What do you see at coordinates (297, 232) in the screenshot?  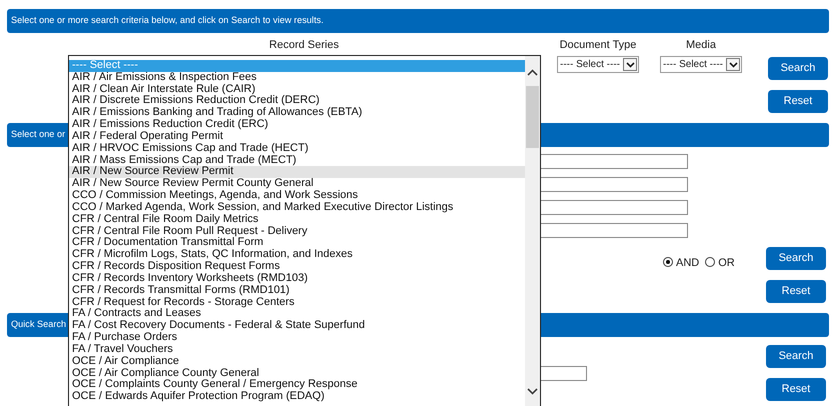 I see `list-option: CFR / Central File Room Pull Request - Delivery` at bounding box center [297, 232].